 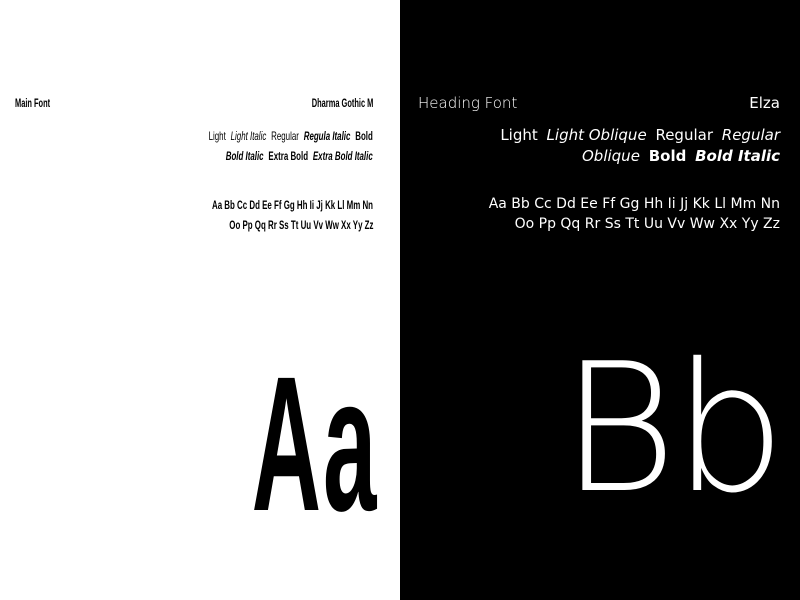 What do you see at coordinates (342, 103) in the screenshot?
I see `main-font-name: Dharma Gothic M` at bounding box center [342, 103].